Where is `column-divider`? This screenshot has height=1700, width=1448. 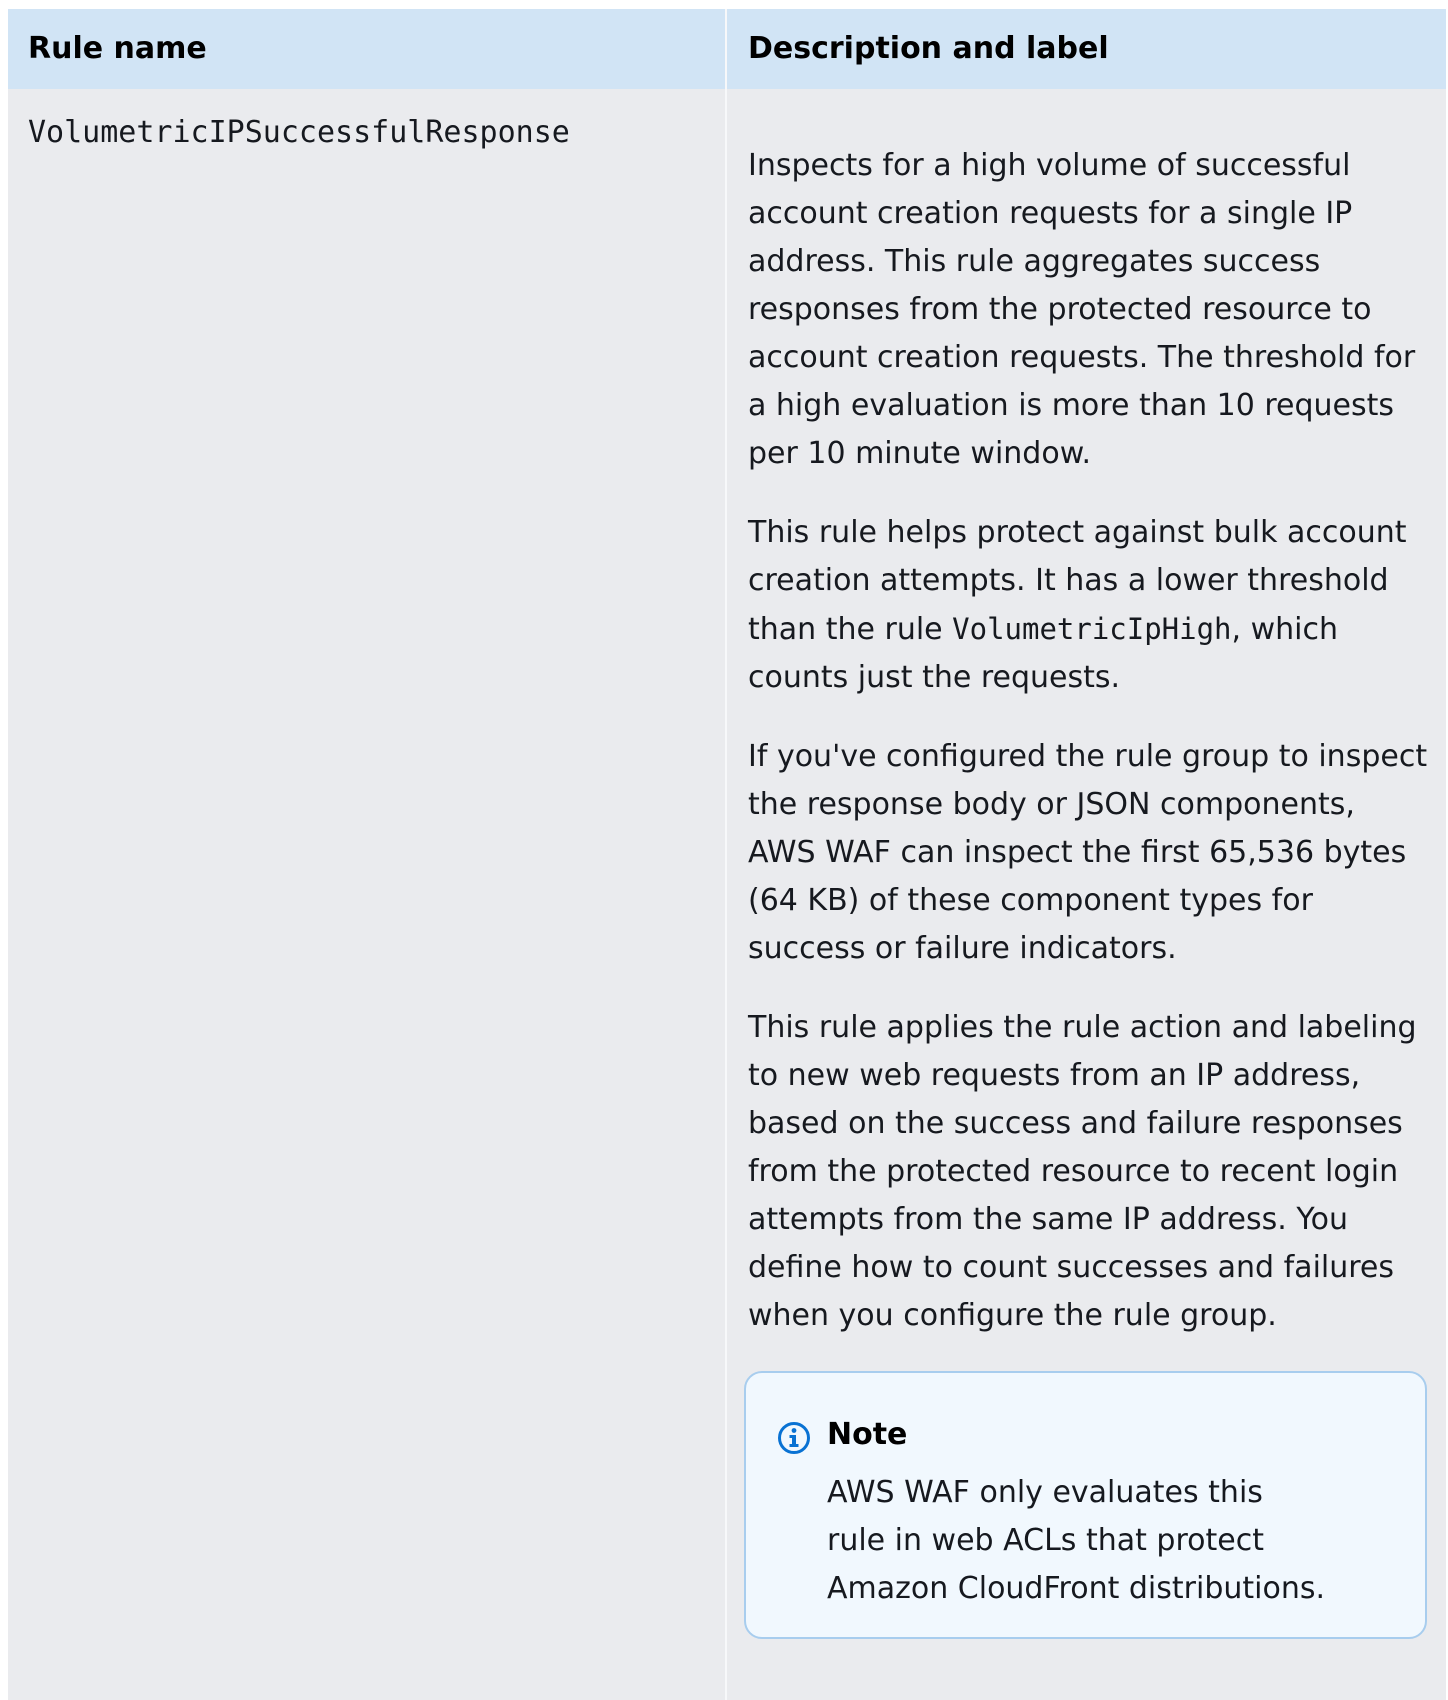
column-divider is located at coordinates (726, 854).